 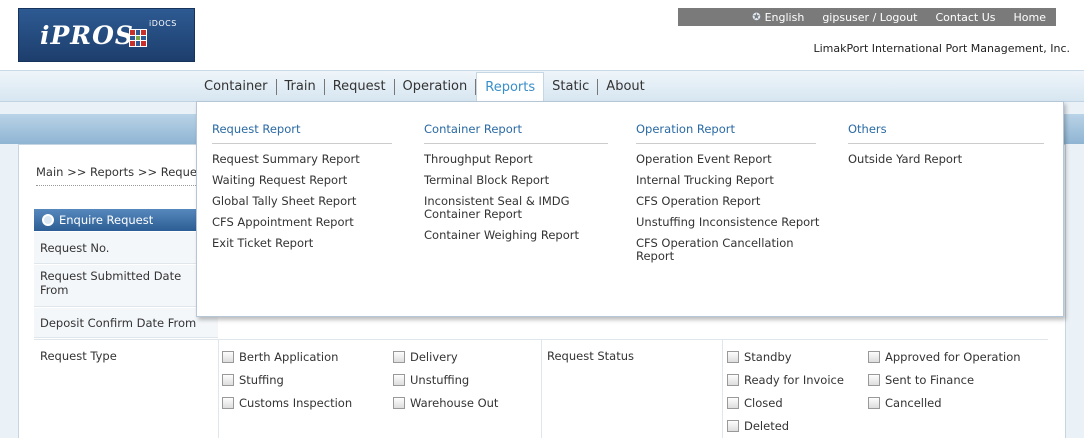 I want to click on home-link: Home, so click(x=1030, y=17).